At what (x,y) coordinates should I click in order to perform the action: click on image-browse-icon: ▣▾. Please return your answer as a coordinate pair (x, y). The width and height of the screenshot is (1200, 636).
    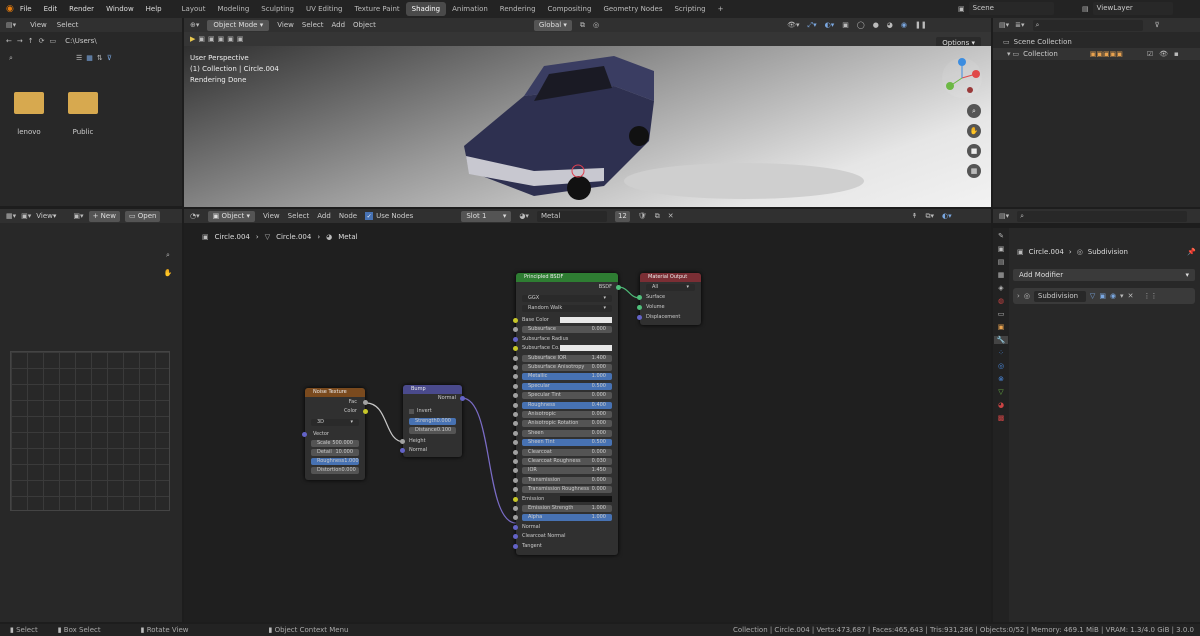
    Looking at the image, I should click on (78, 216).